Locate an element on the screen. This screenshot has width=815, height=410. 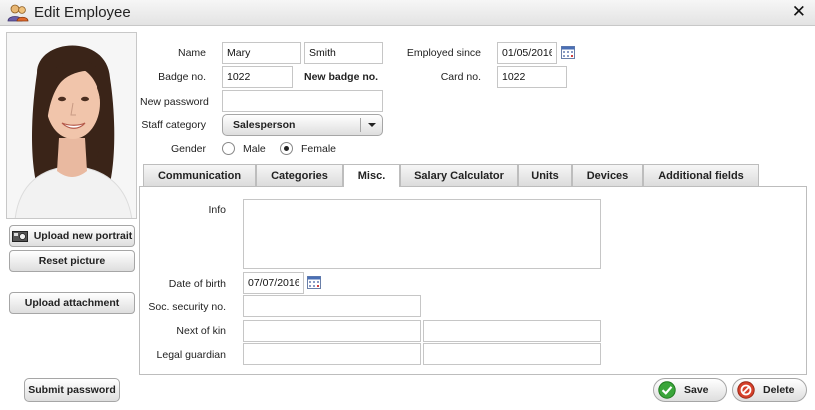
legal-guardian-label: Legal guardian is located at coordinates (191, 355).